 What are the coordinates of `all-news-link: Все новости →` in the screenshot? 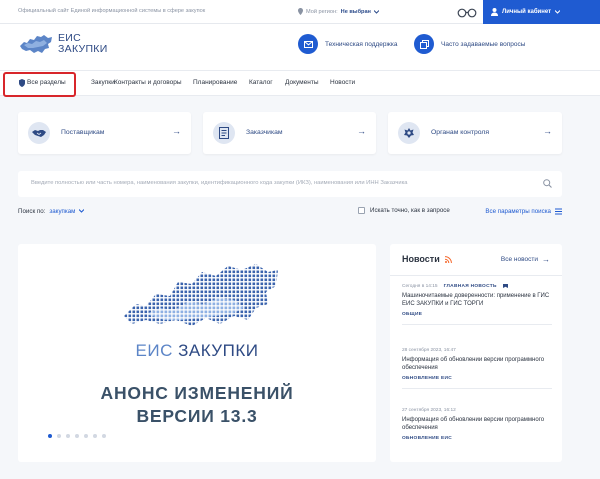 It's located at (525, 259).